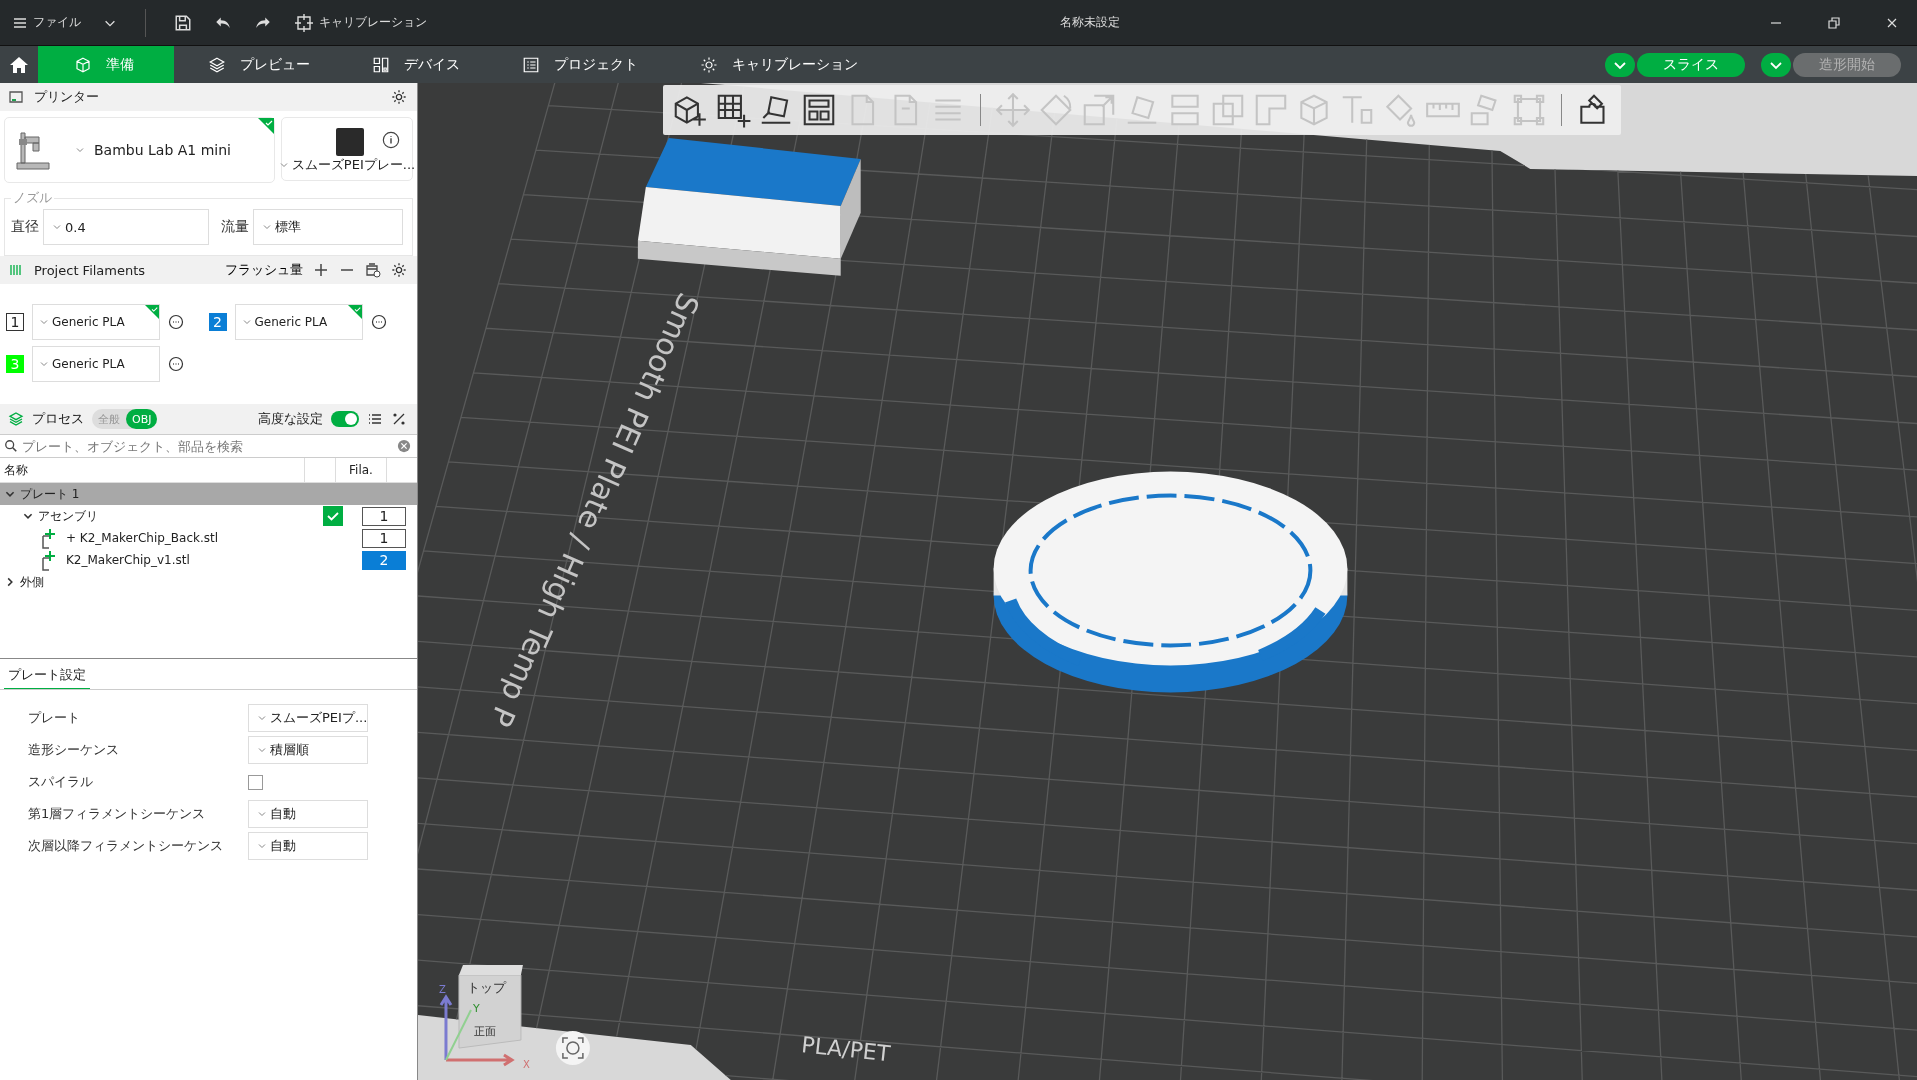  I want to click on tree-row: プレート 1, so click(208, 494).